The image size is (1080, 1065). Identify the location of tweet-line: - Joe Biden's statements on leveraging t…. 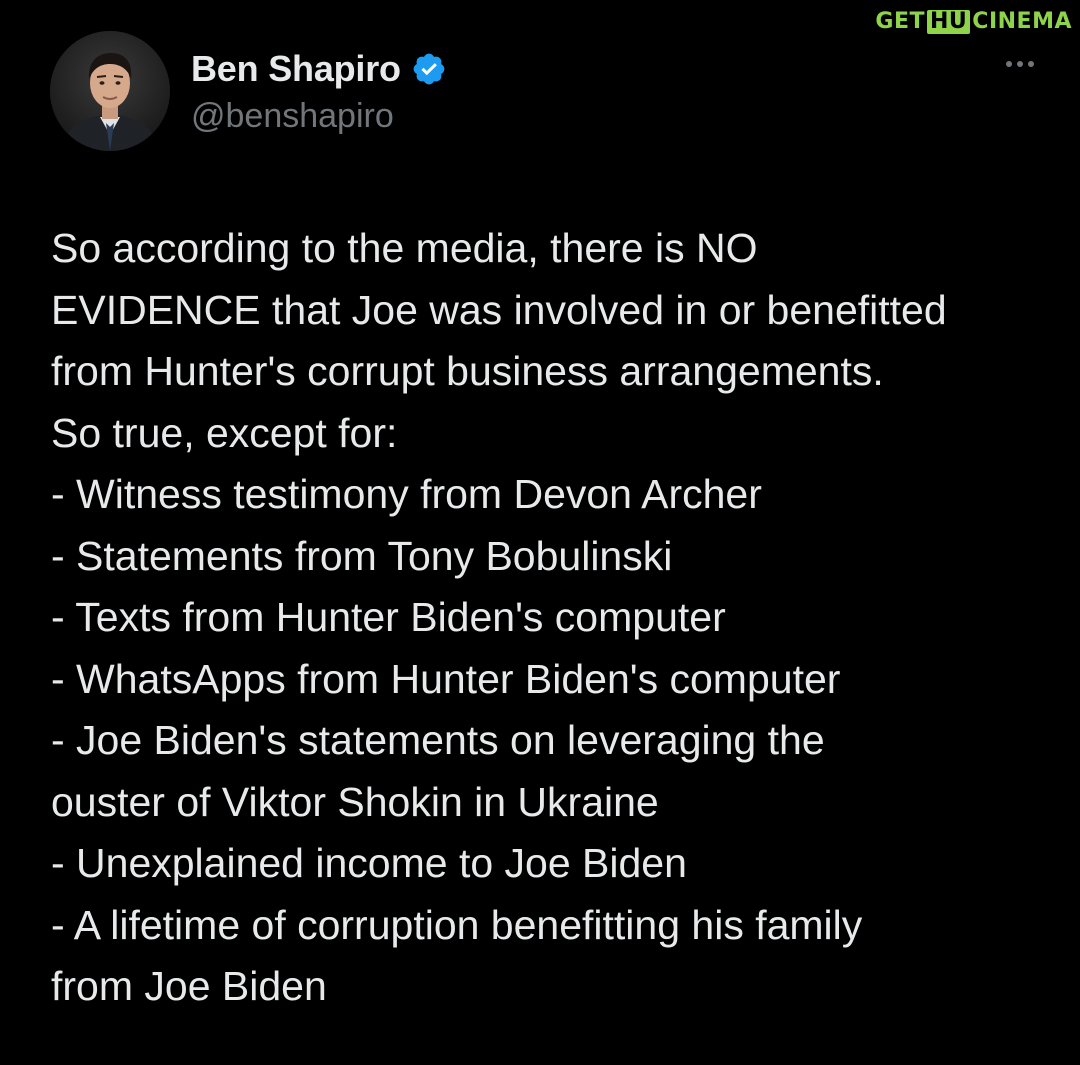
(438, 740).